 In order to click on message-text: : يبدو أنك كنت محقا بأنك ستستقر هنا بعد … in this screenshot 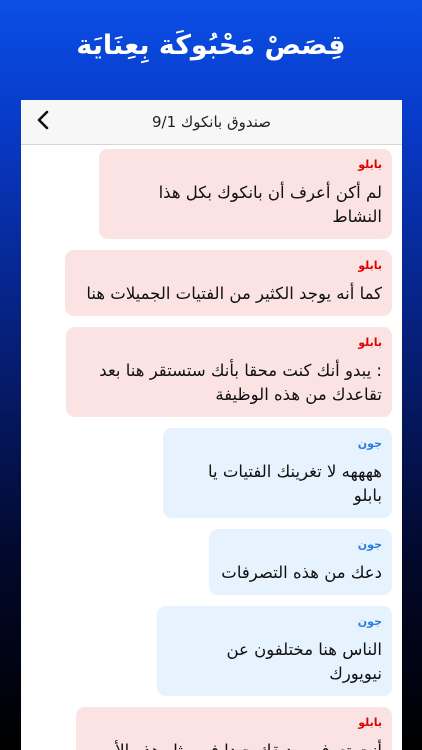, I will do `click(240, 382)`.